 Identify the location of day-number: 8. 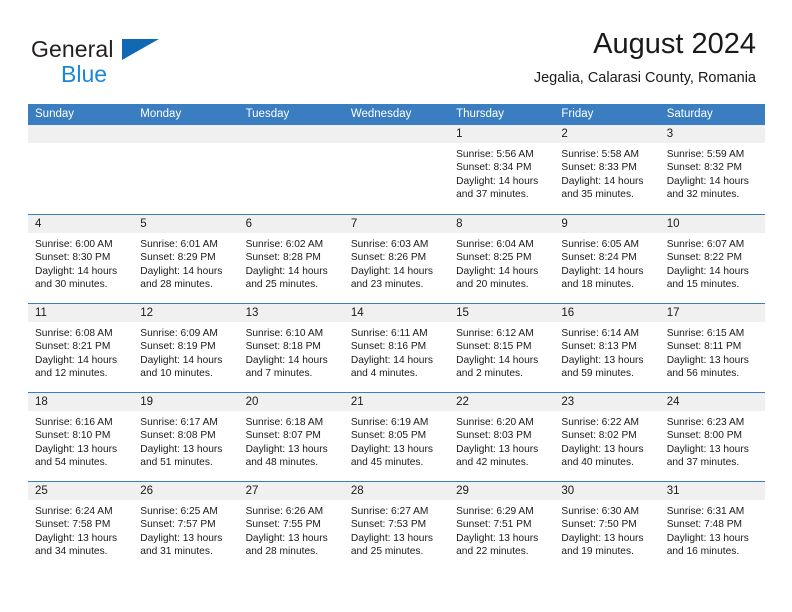
(459, 224).